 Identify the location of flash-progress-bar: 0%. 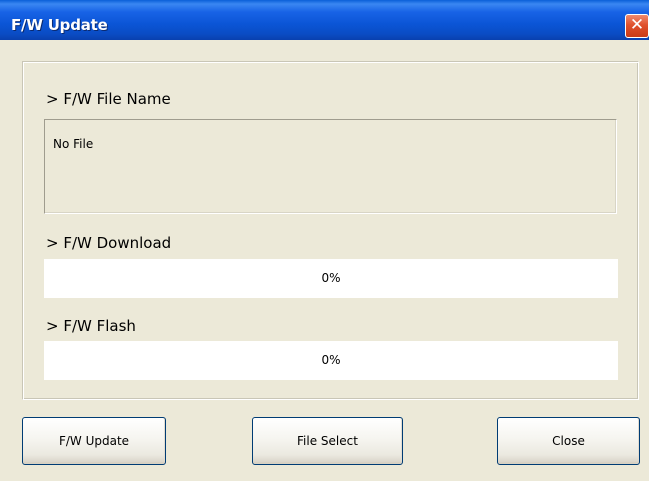
(331, 360).